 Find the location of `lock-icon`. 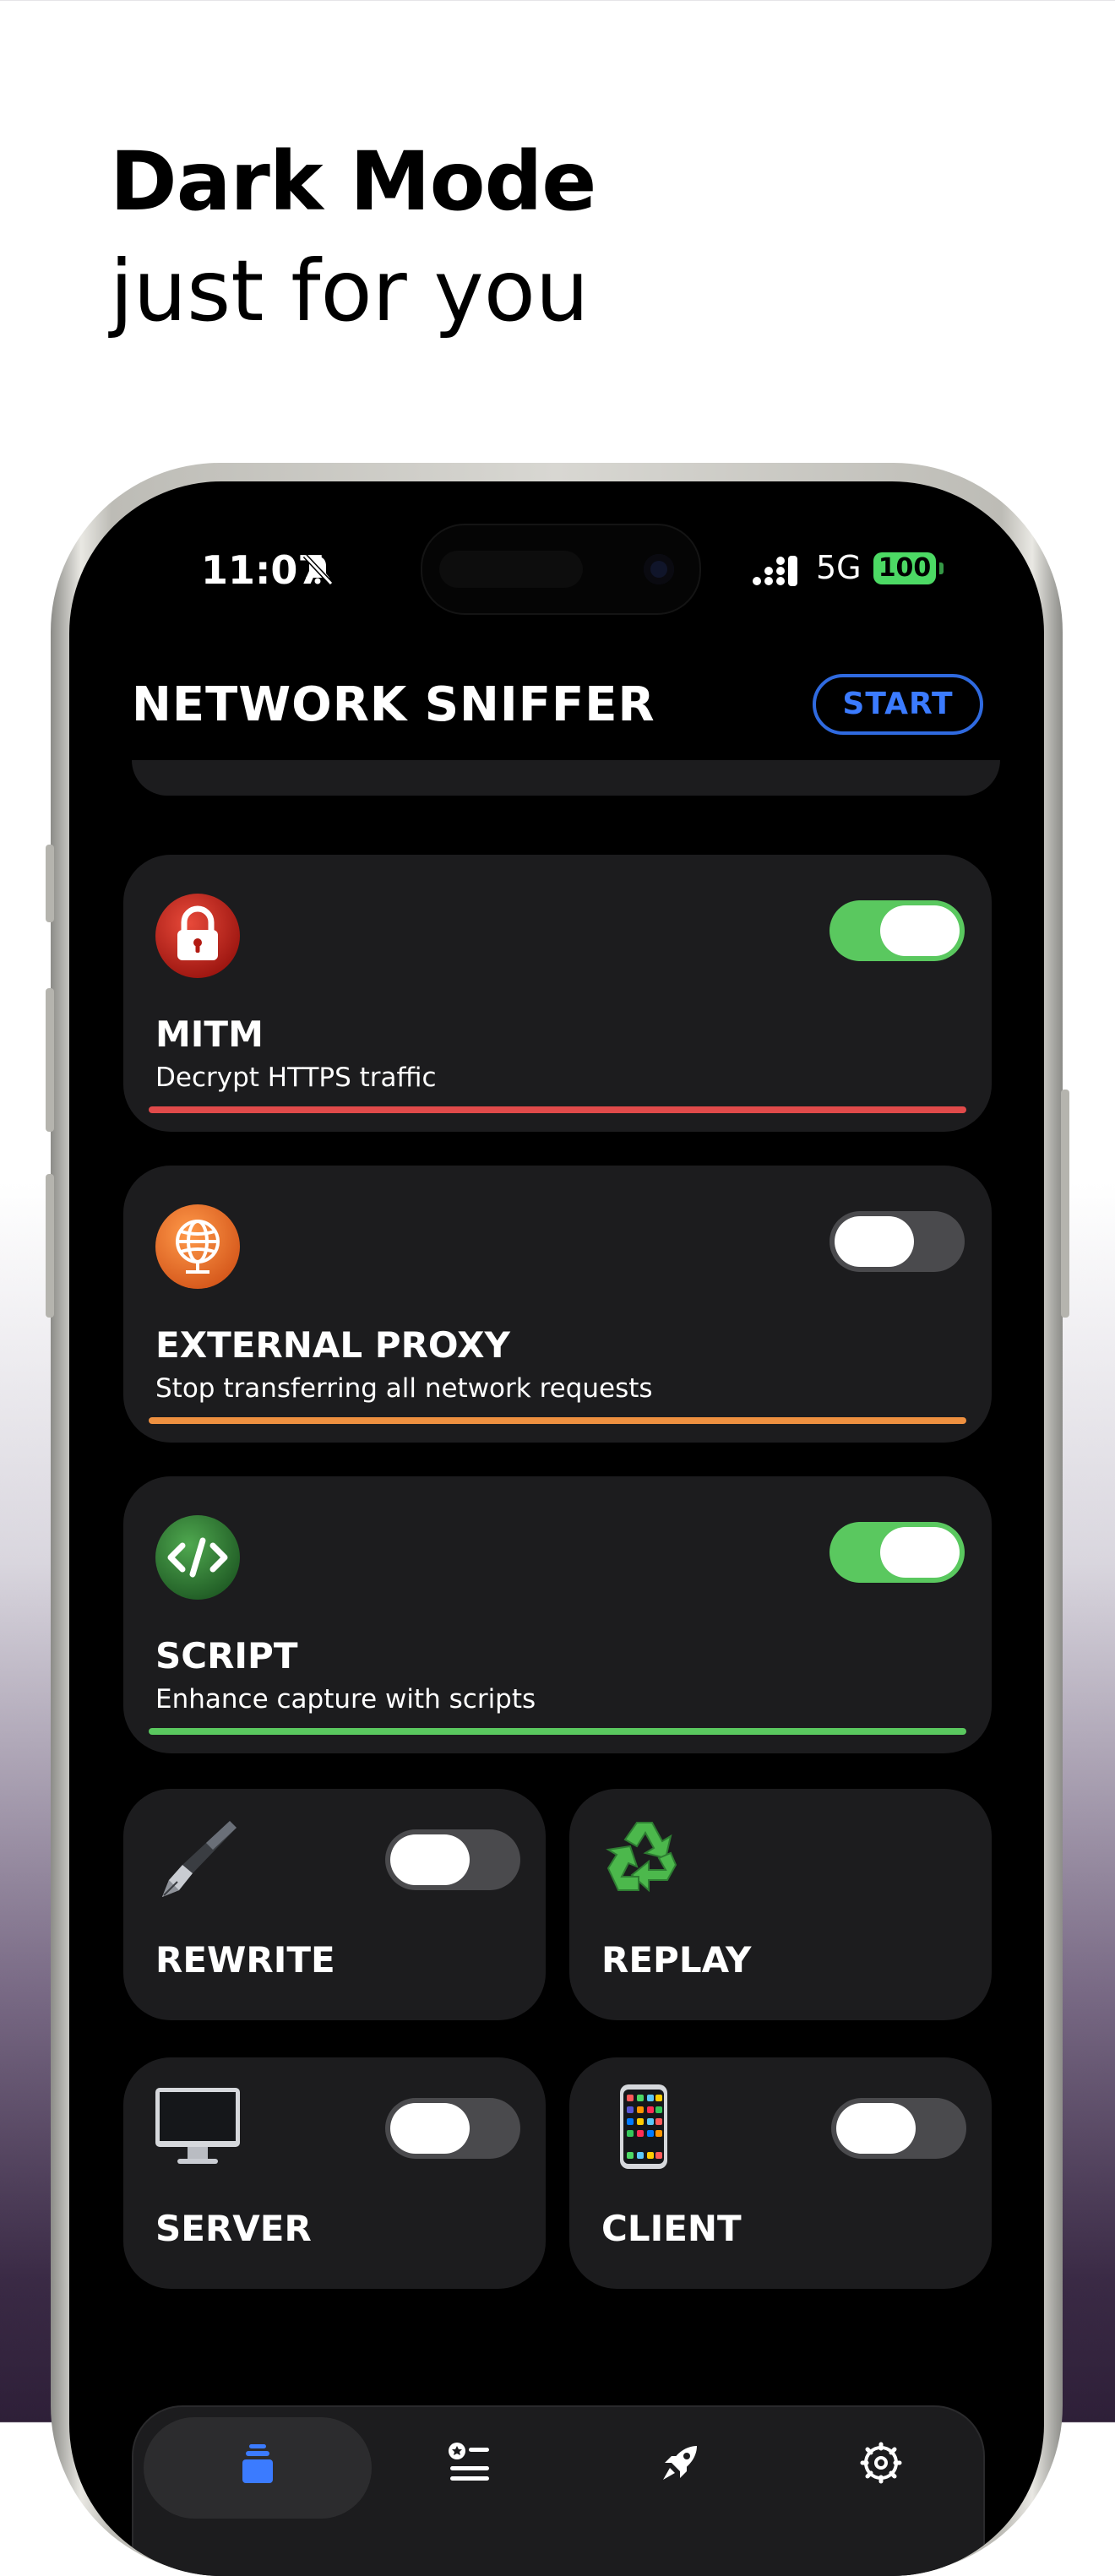

lock-icon is located at coordinates (197, 936).